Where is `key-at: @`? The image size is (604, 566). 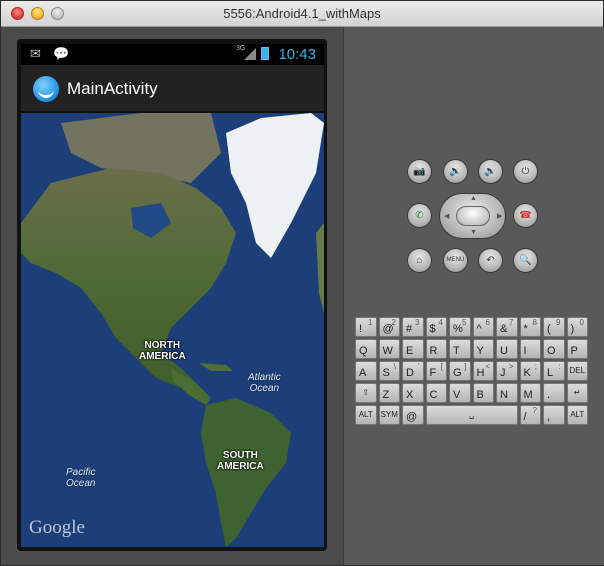 key-at: @ is located at coordinates (413, 415).